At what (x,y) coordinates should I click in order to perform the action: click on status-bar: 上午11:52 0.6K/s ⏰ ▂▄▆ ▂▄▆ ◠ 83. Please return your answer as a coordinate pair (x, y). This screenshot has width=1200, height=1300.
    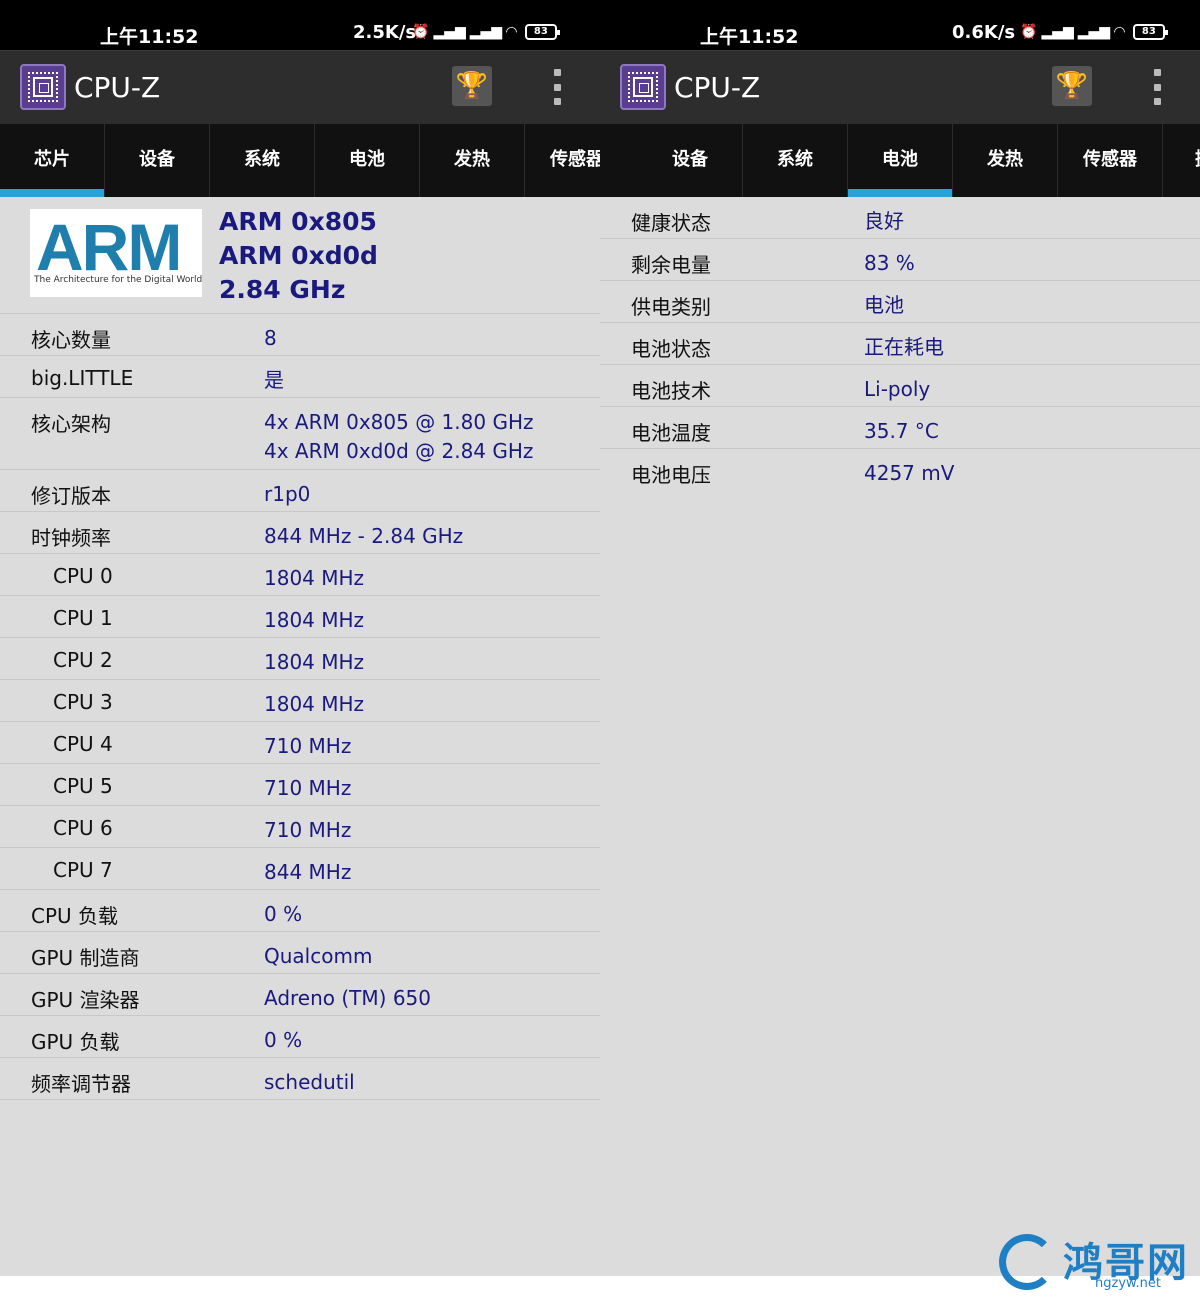
    Looking at the image, I should click on (900, 25).